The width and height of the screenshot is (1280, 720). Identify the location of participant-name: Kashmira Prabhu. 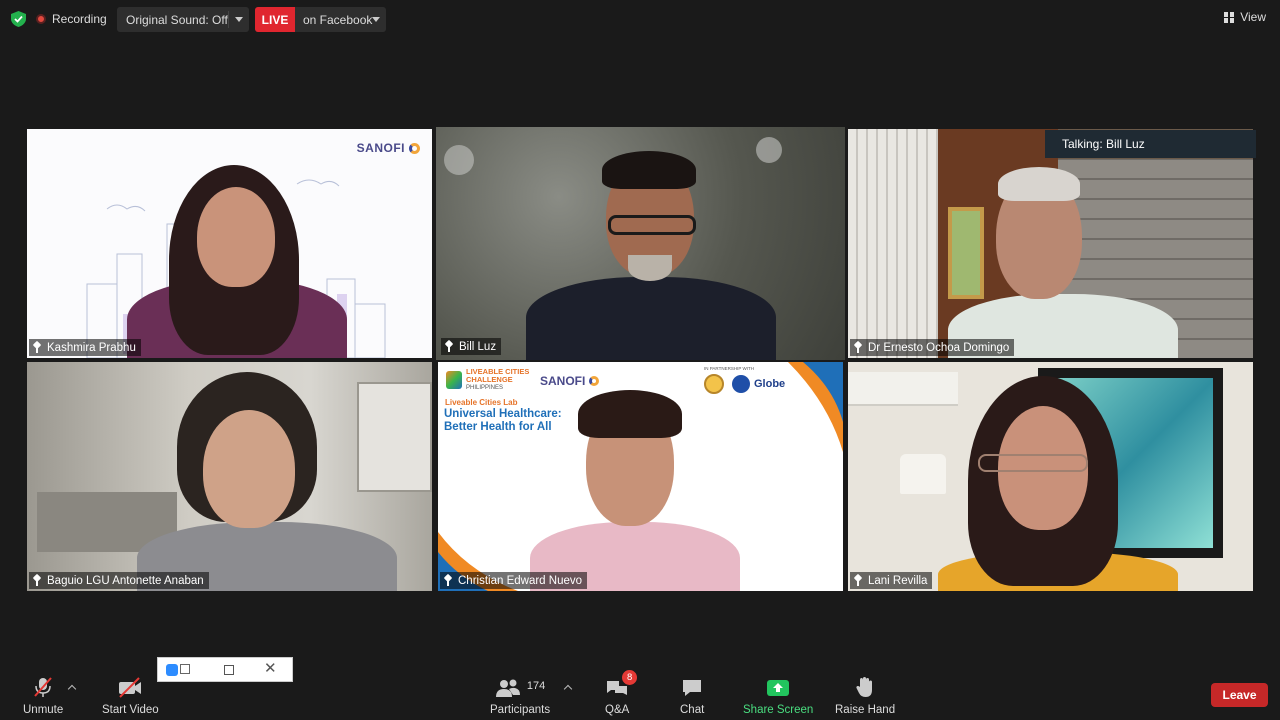
(91, 347).